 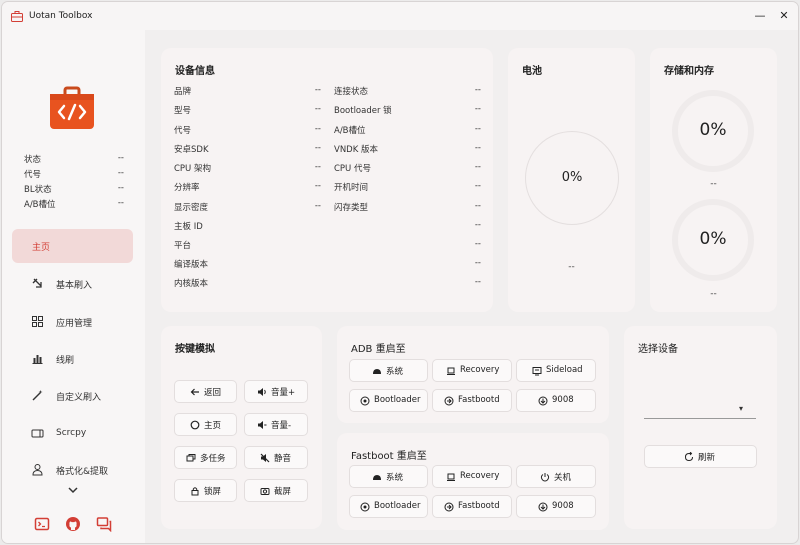 I want to click on fastboot-reboot-title: Fastboot 重启至, so click(x=389, y=456).